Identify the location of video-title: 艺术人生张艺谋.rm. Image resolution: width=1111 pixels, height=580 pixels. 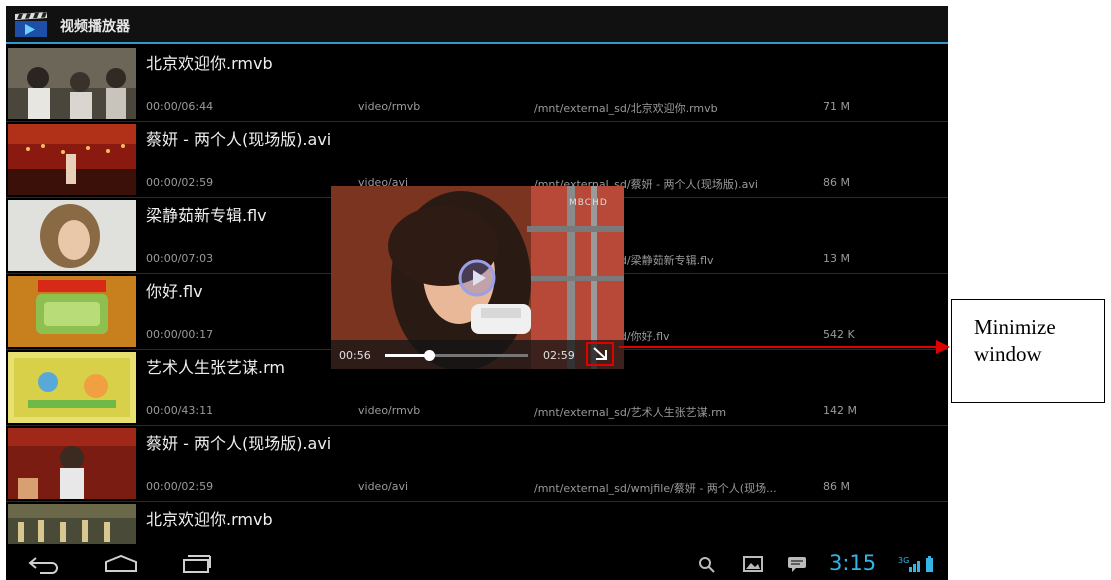
(215, 367).